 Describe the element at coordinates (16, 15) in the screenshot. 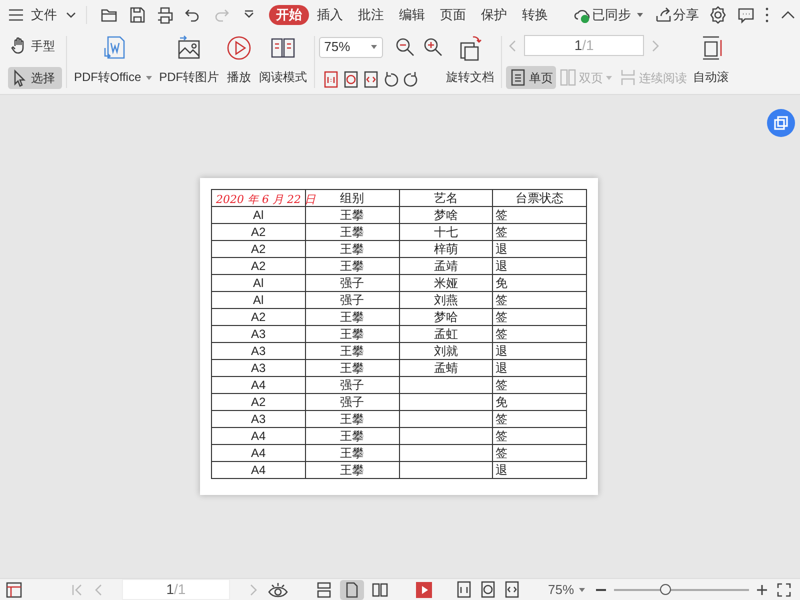

I see `menu-icon` at that location.